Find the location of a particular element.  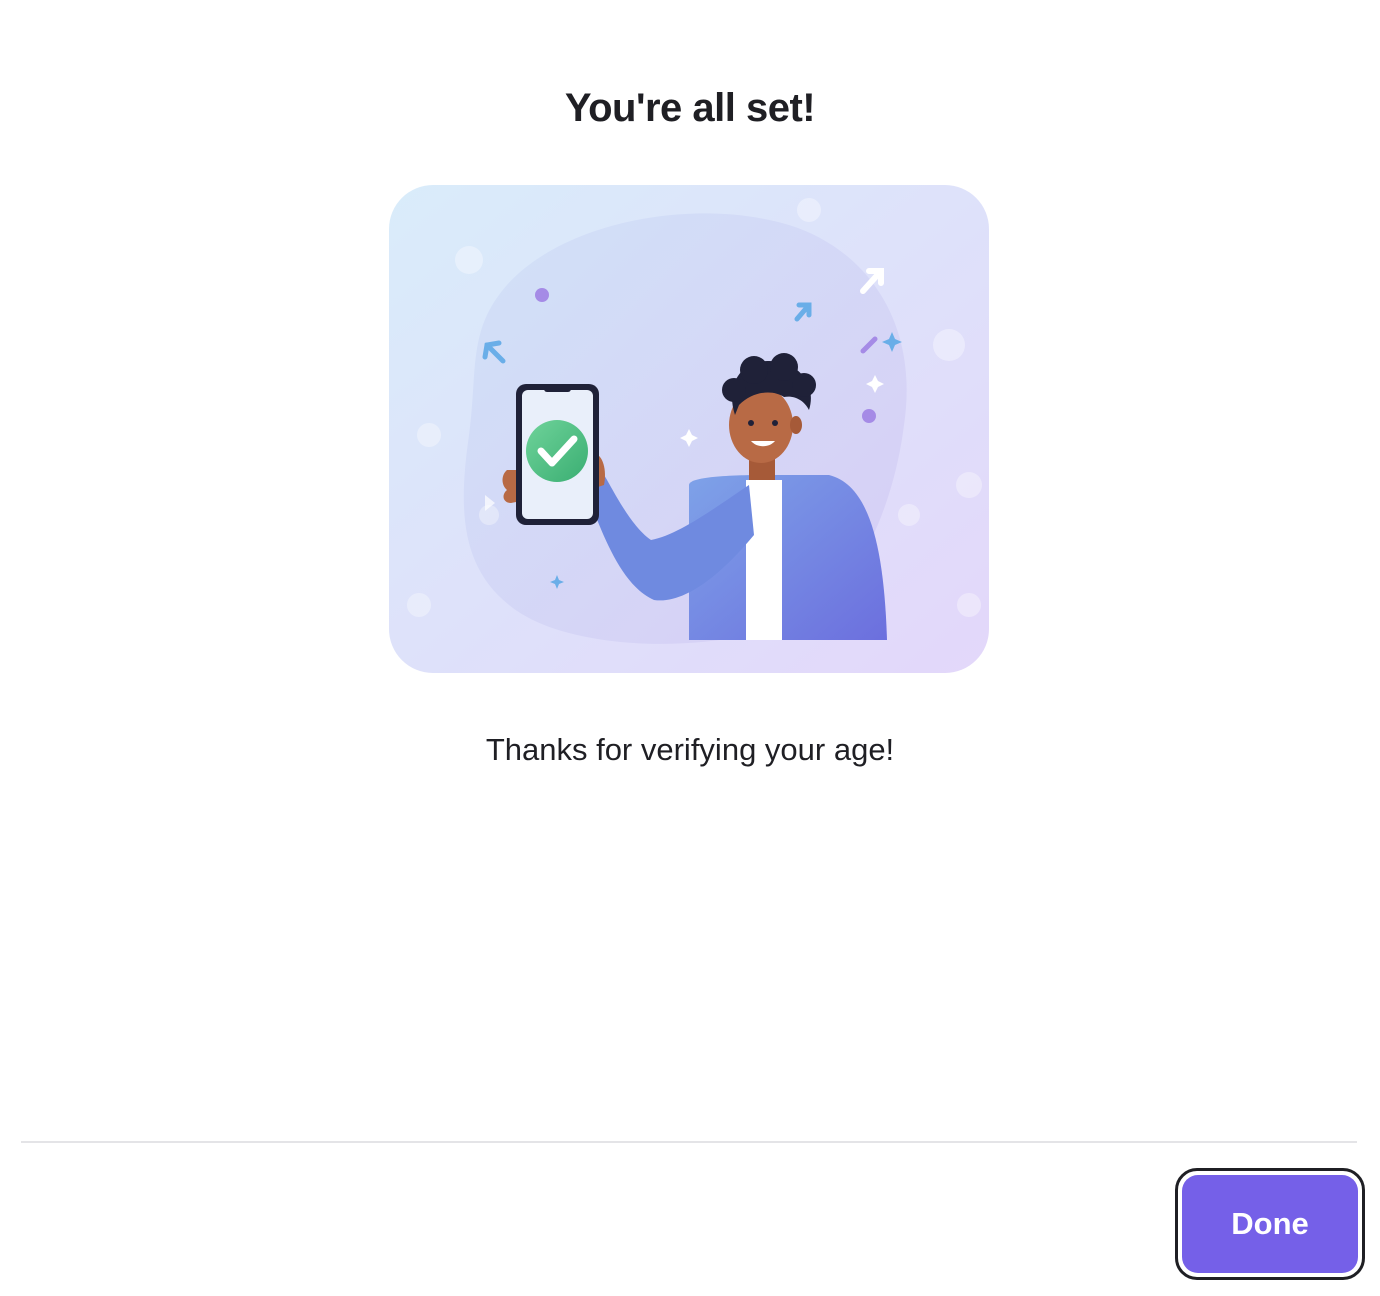

confirmation-message: Thanks for verifying your age! is located at coordinates (690, 749).